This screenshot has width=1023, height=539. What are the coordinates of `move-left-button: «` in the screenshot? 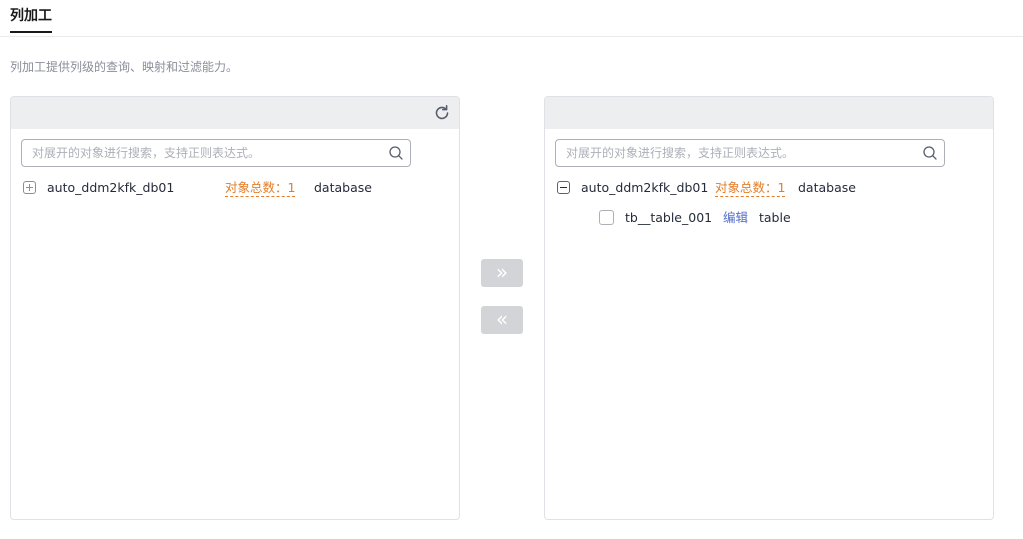 It's located at (502, 320).